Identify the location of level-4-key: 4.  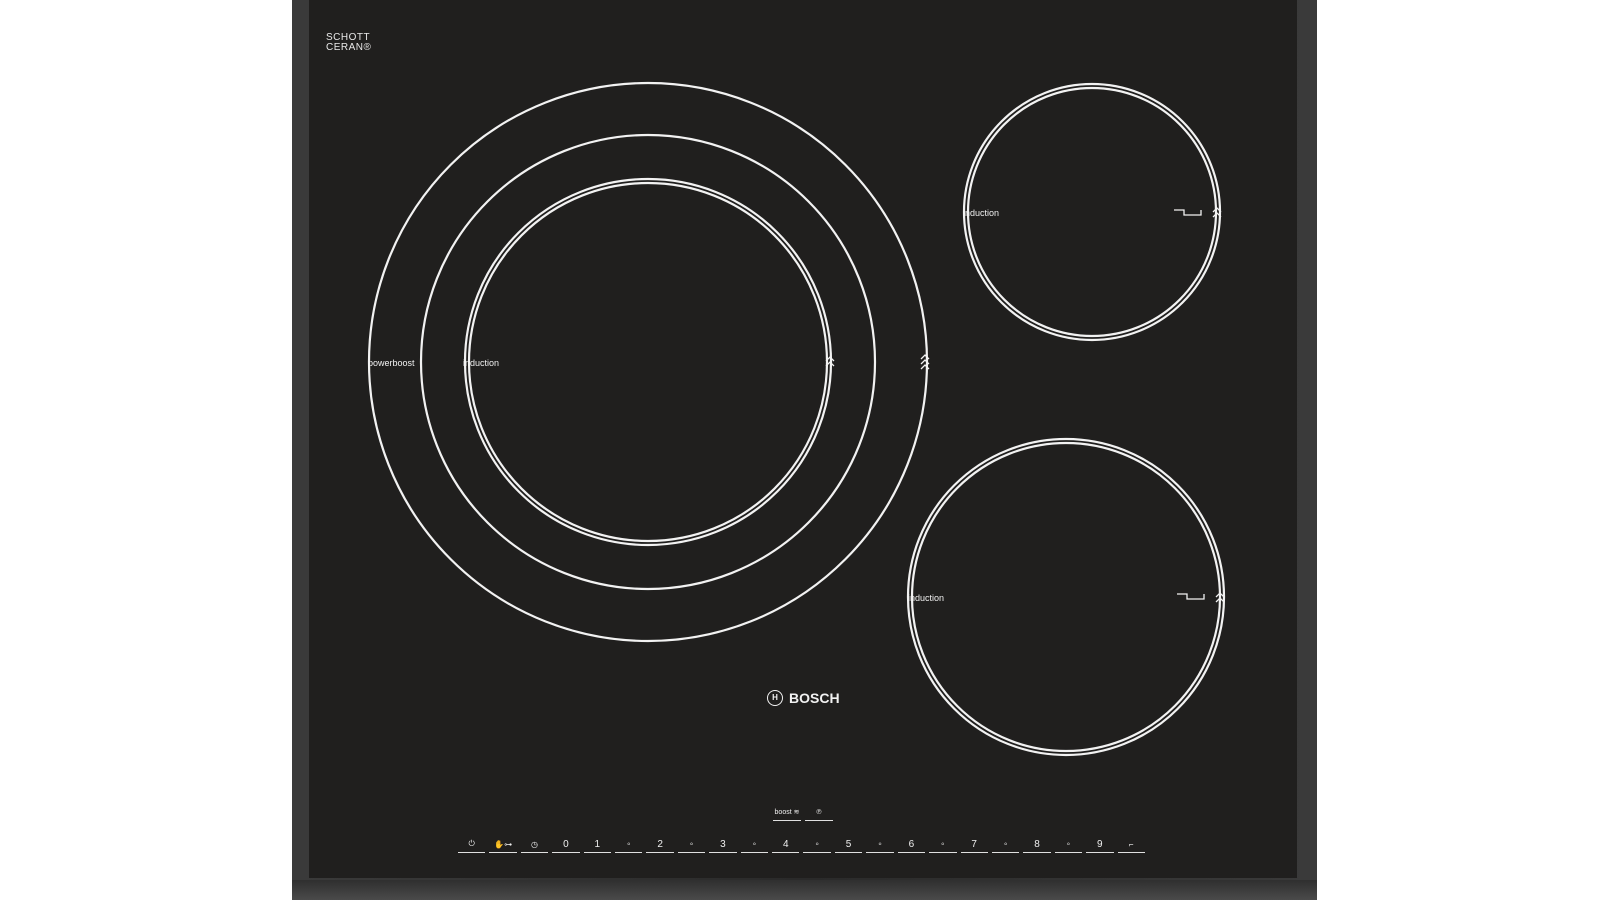
(786, 844).